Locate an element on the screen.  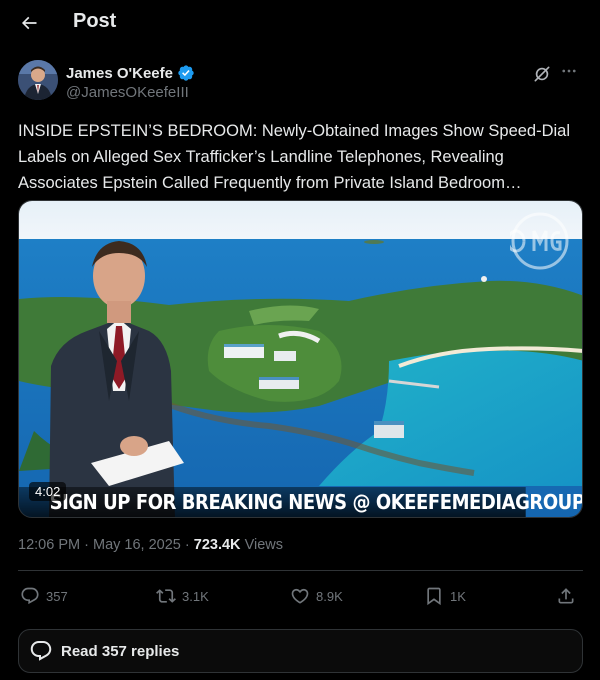
repost-count: 3.1K is located at coordinates (195, 596).